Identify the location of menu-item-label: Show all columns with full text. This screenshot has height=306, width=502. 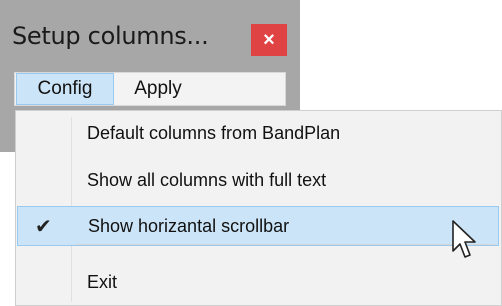
(207, 179).